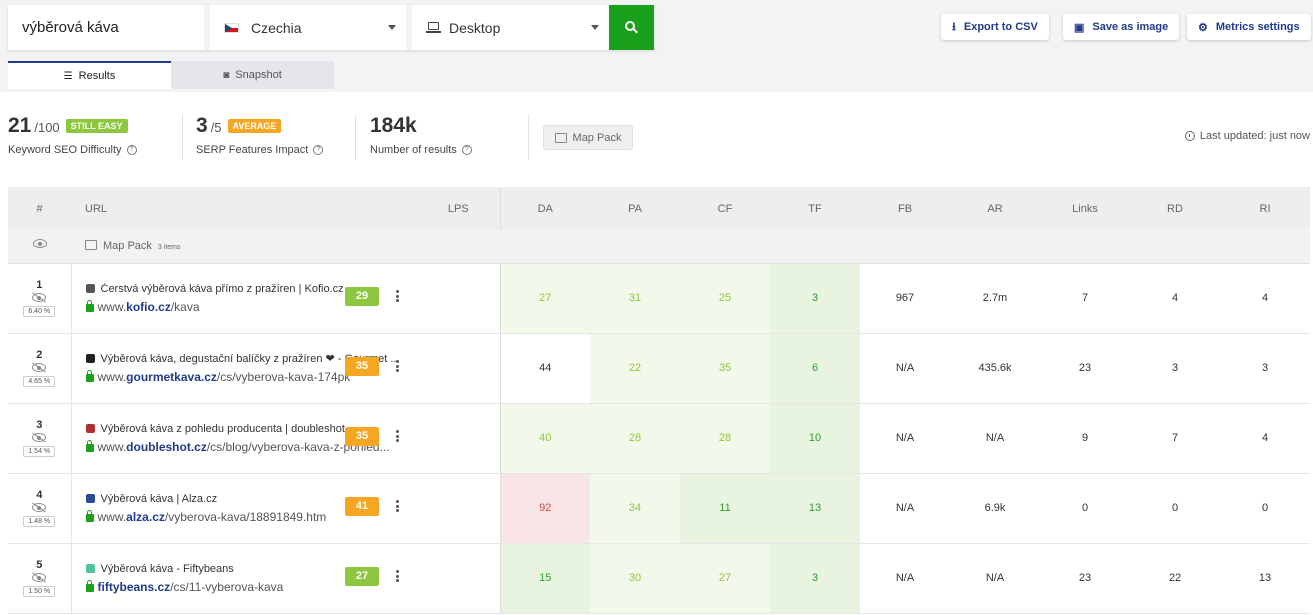 This screenshot has width=1313, height=615. Describe the element at coordinates (1265, 208) in the screenshot. I see `col-ri: RI` at that location.